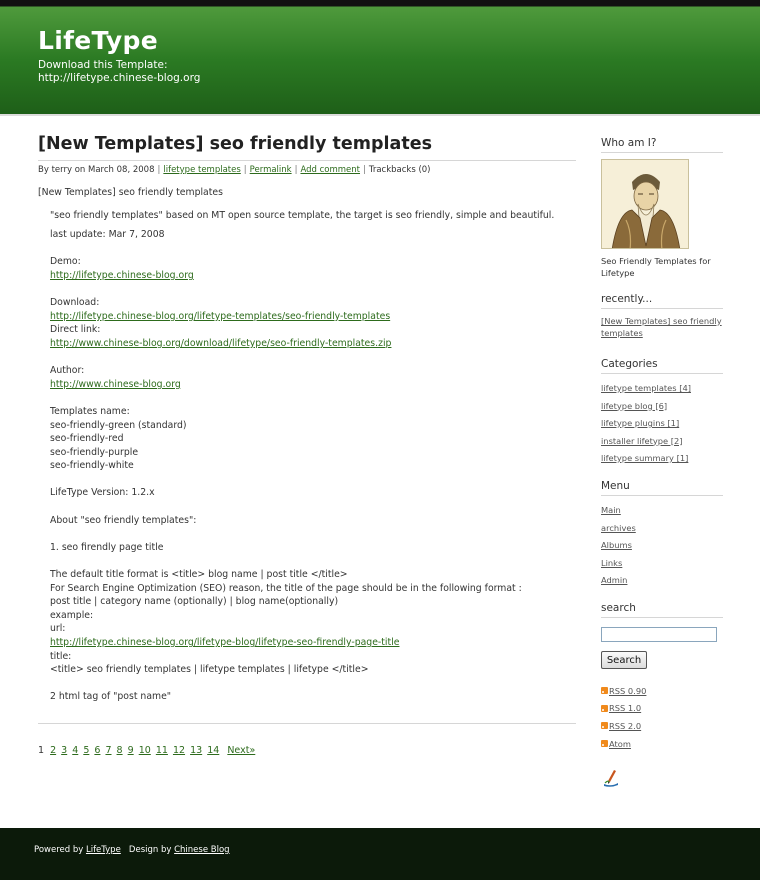  I want to click on meta-category-link: lifetype templates, so click(201, 170).